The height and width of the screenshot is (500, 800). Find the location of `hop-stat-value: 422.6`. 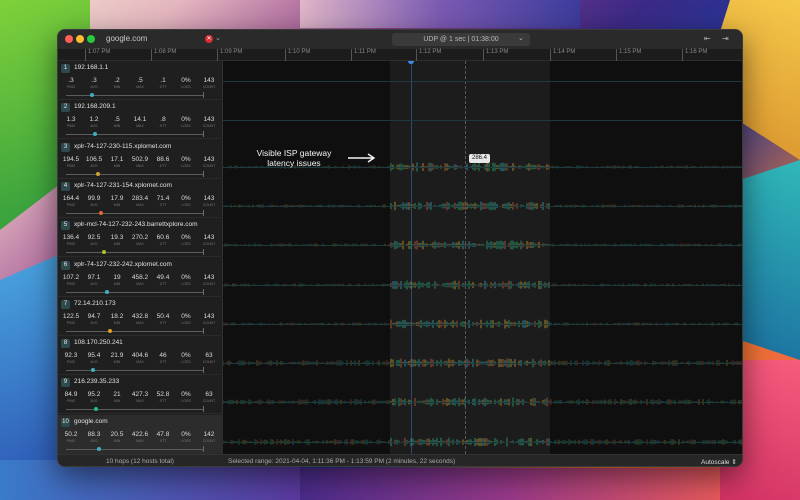

hop-stat-value: 422.6 is located at coordinates (140, 434).